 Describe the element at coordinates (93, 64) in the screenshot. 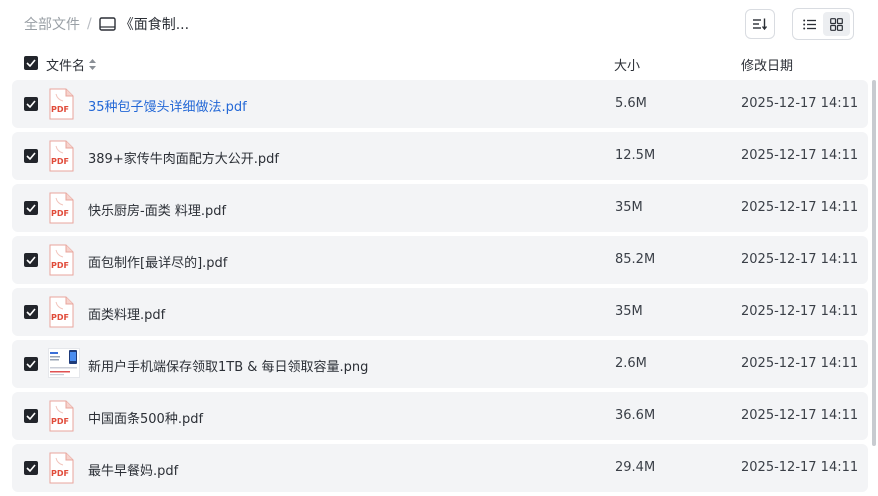

I see `sort-caret-icon` at that location.